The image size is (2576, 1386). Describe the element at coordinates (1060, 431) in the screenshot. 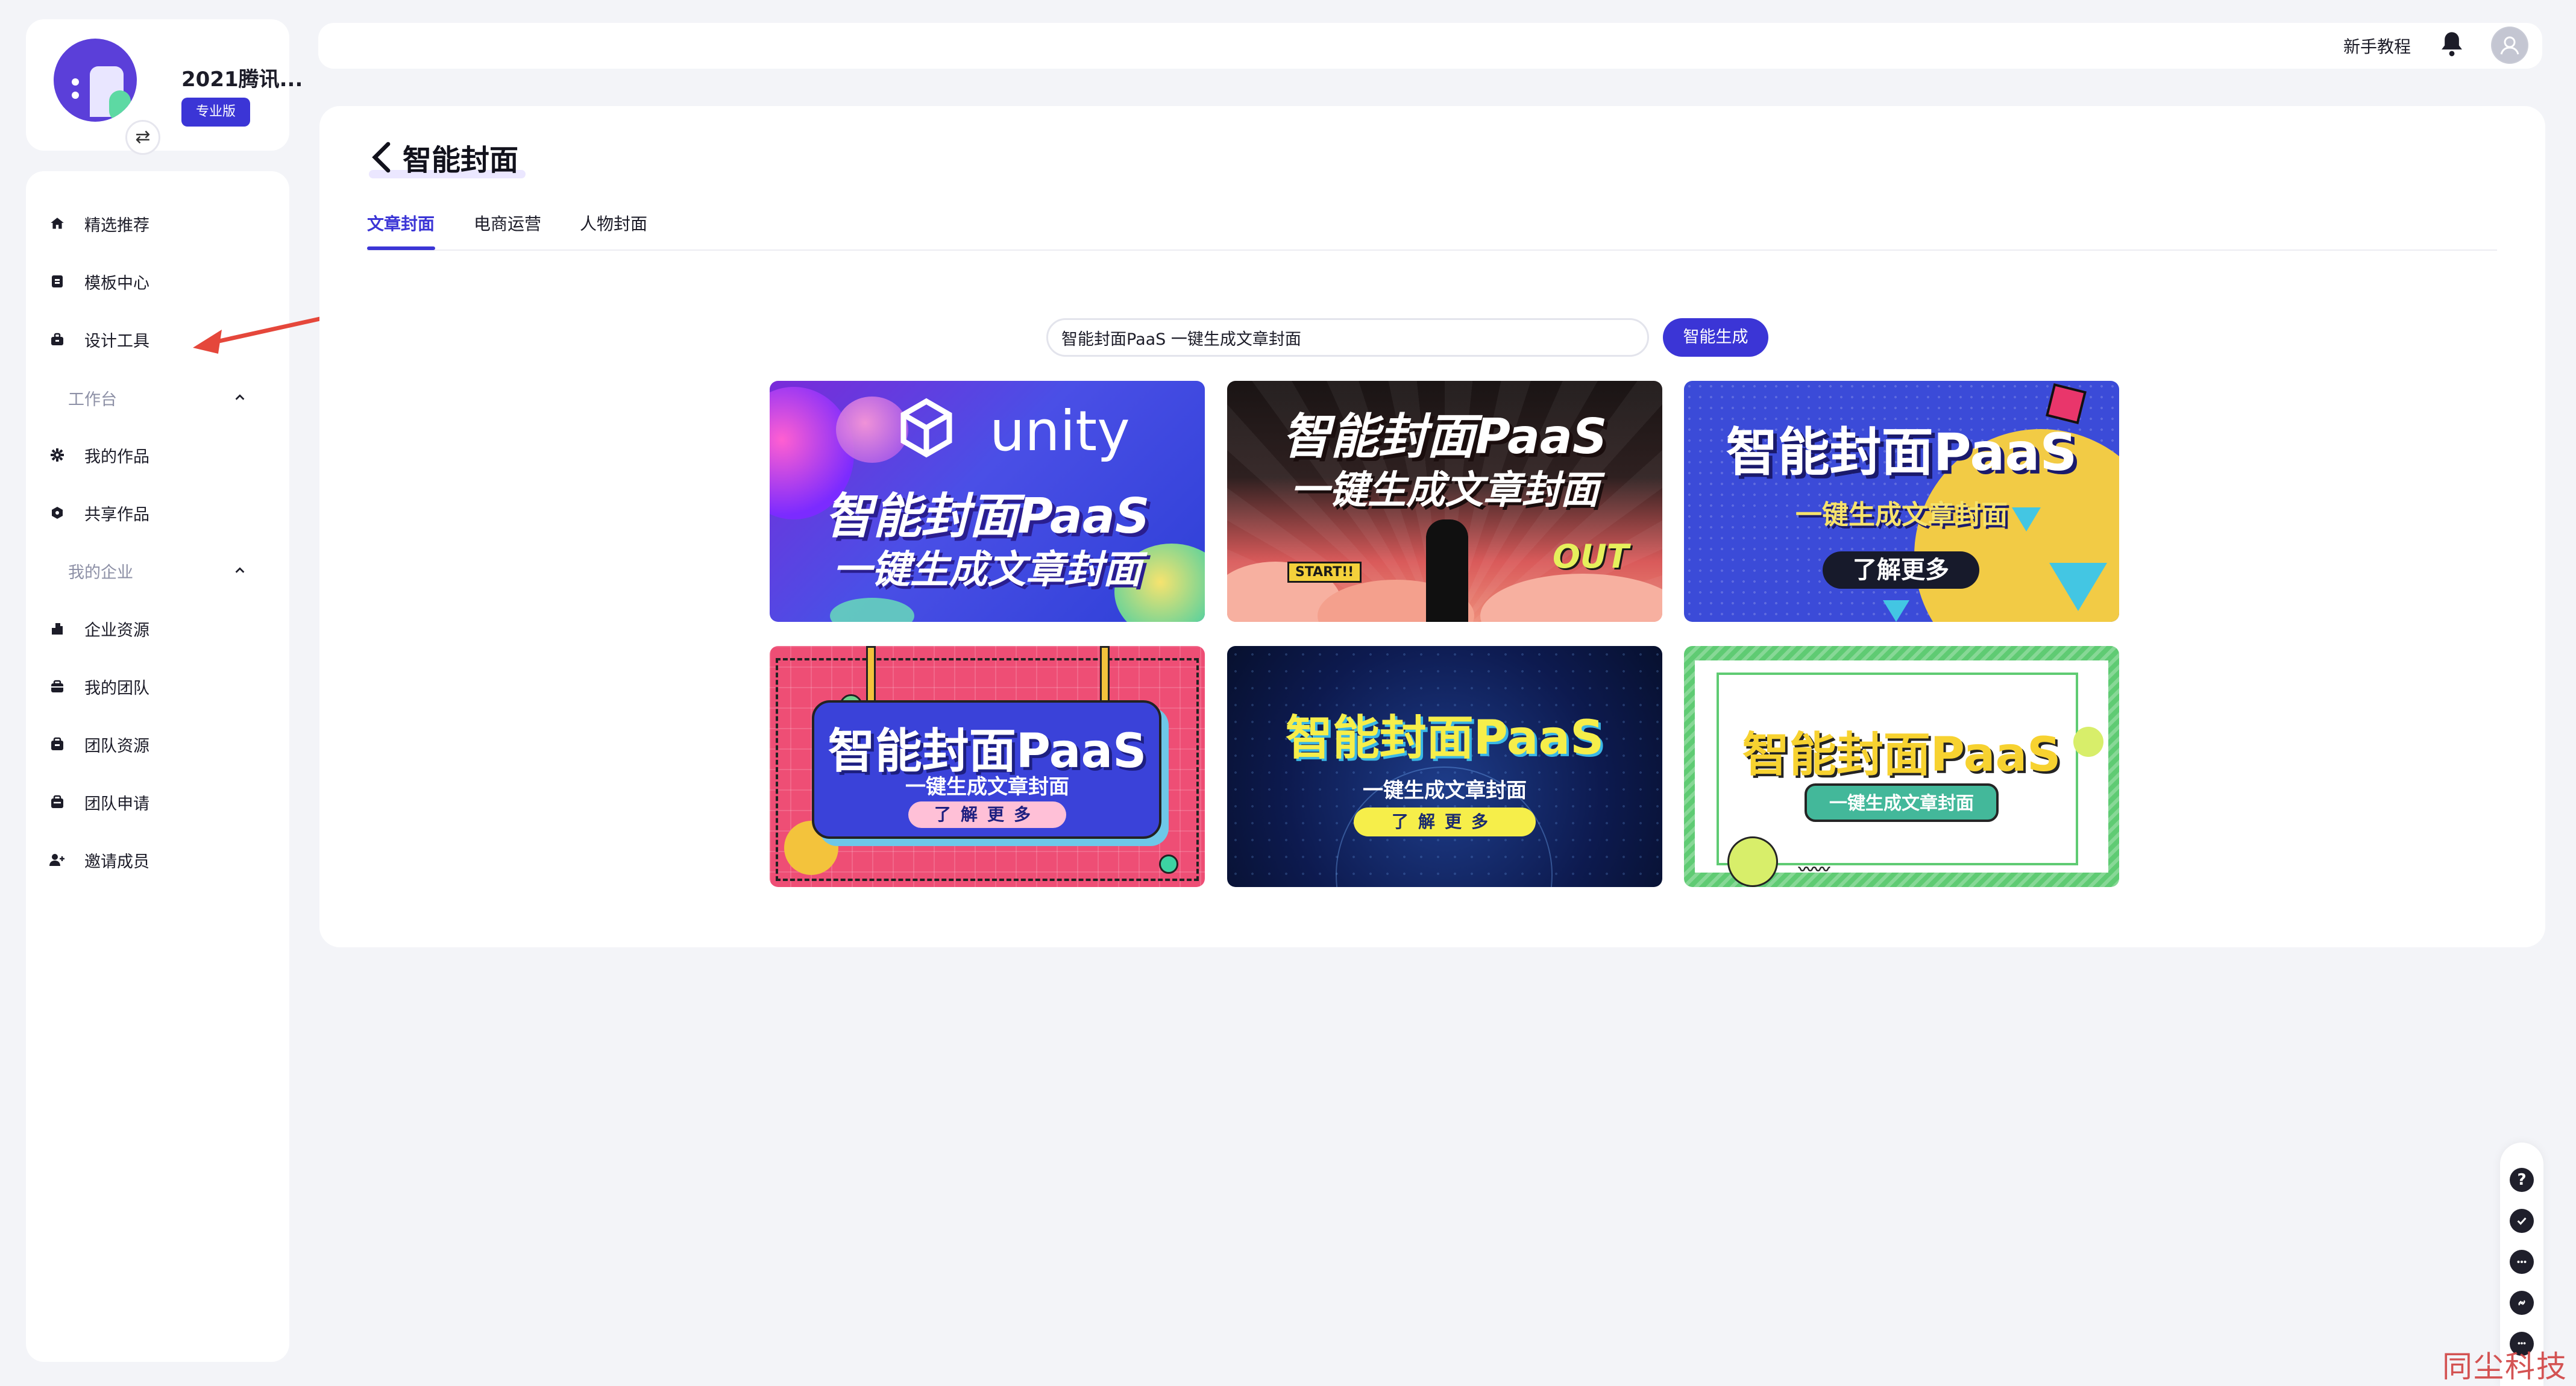

I see `cover-brand: unity` at that location.